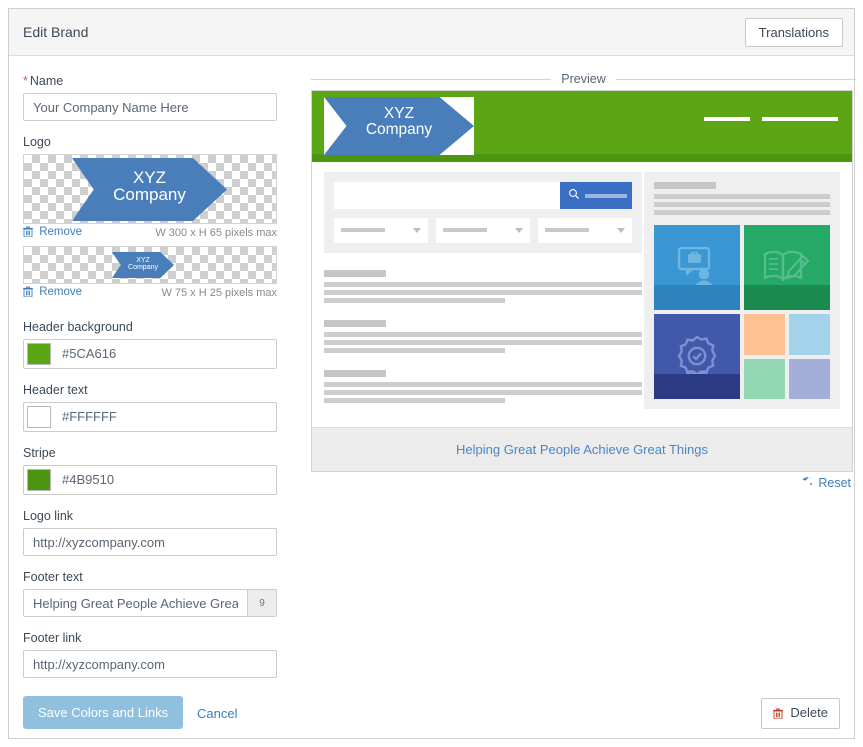 The width and height of the screenshot is (863, 747). I want to click on footer-text-group: 9, so click(150, 603).